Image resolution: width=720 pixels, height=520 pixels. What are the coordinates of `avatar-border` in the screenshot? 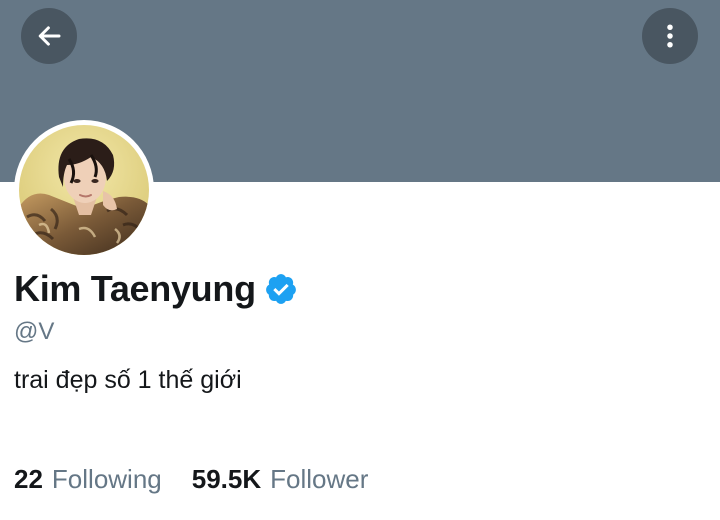 It's located at (84, 190).